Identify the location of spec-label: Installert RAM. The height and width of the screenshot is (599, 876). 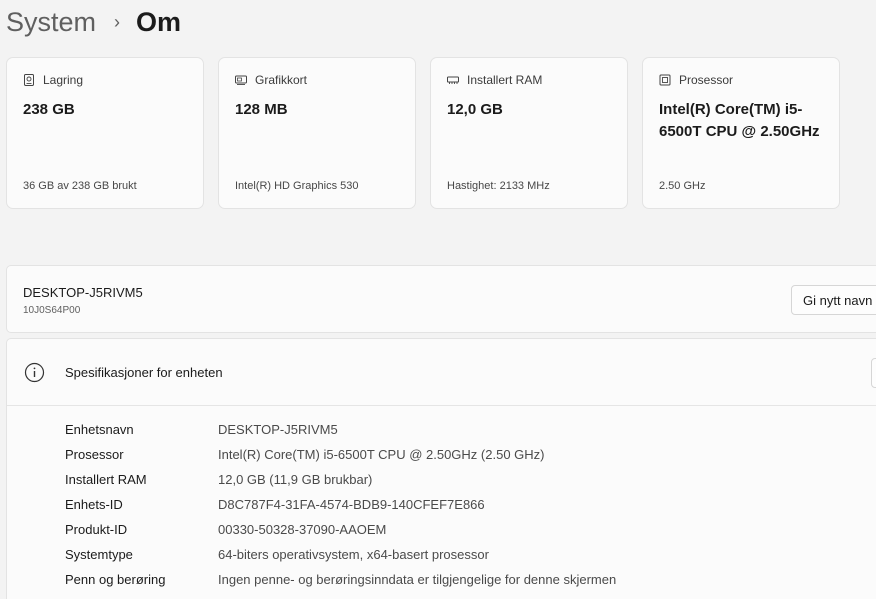
(106, 479).